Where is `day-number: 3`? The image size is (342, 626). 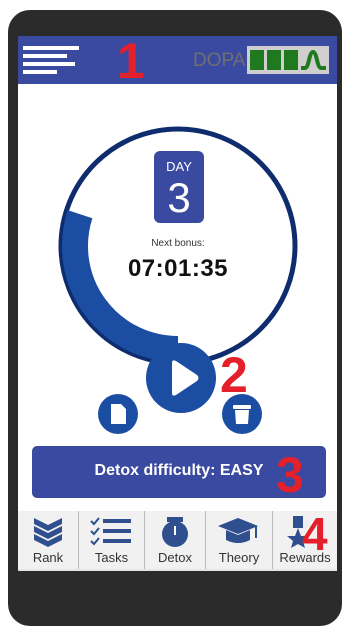 day-number: 3 is located at coordinates (179, 197).